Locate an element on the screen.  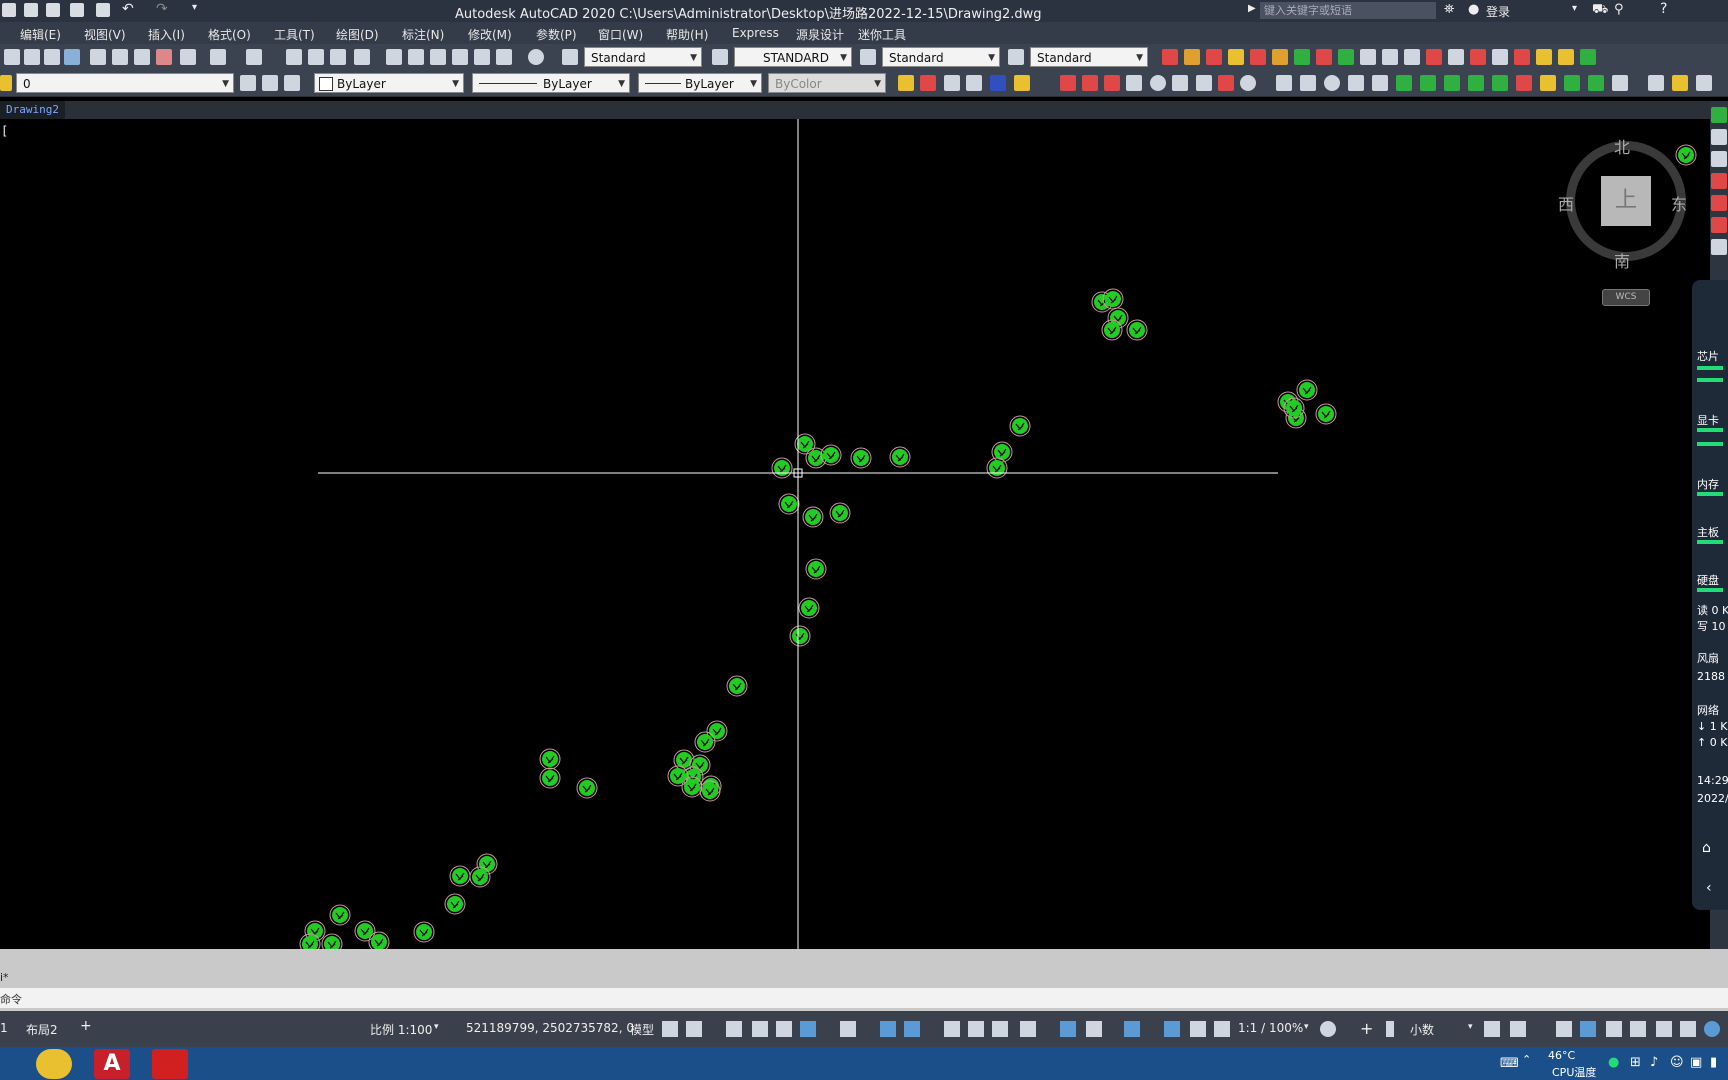
user-icon: ● is located at coordinates (1473, 9).